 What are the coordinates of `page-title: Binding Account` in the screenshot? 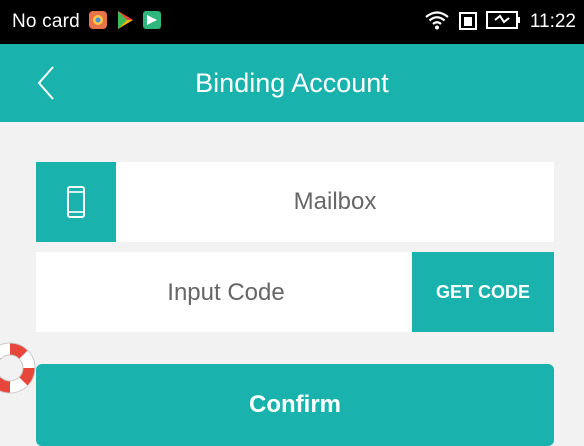 It's located at (292, 83).